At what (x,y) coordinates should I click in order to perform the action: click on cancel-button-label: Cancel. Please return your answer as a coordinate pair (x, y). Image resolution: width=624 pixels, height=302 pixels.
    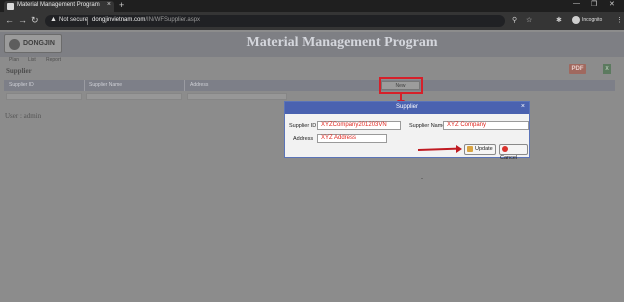
    Looking at the image, I should click on (509, 158).